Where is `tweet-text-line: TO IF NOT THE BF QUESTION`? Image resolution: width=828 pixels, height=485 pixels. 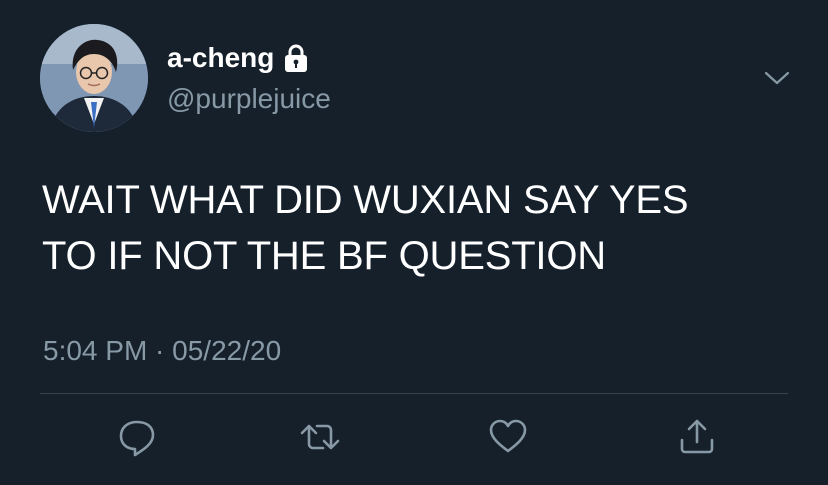
tweet-text-line: TO IF NOT THE BF QUESTION is located at coordinates (324, 256).